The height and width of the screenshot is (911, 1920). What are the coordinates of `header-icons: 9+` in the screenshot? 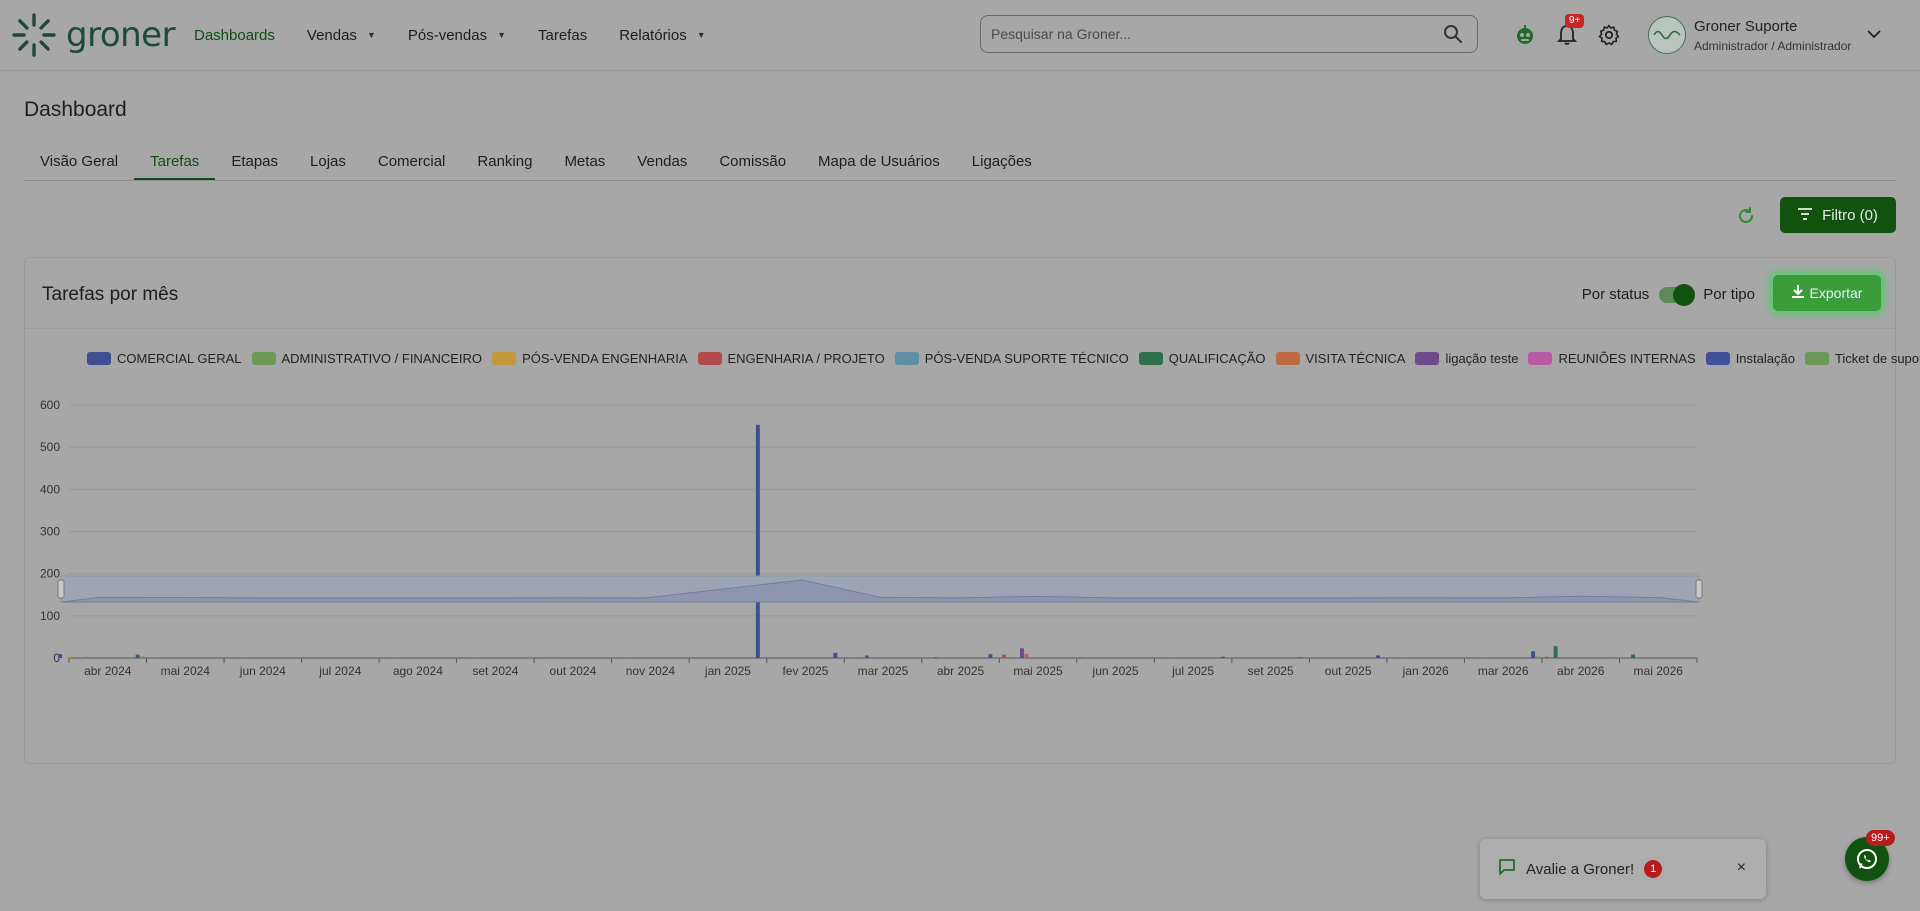 It's located at (1575, 31).